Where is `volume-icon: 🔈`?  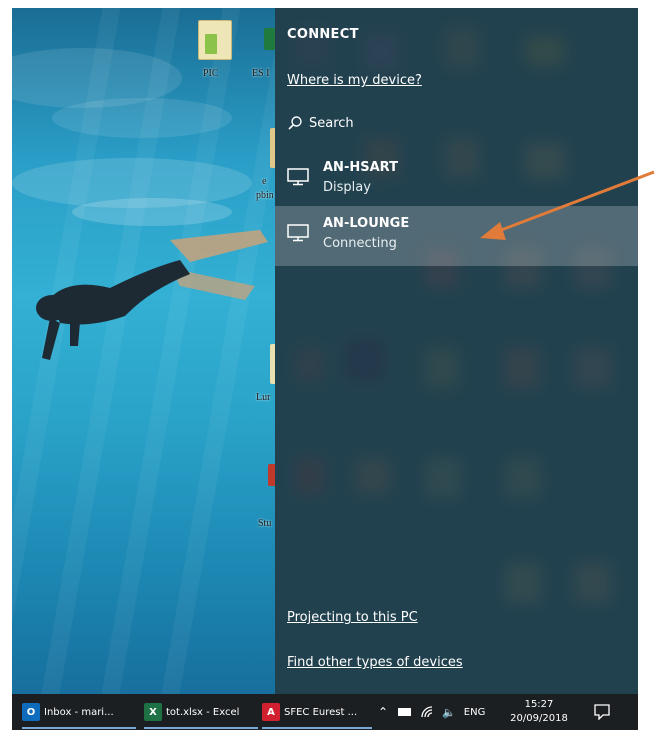 volume-icon: 🔈 is located at coordinates (449, 712).